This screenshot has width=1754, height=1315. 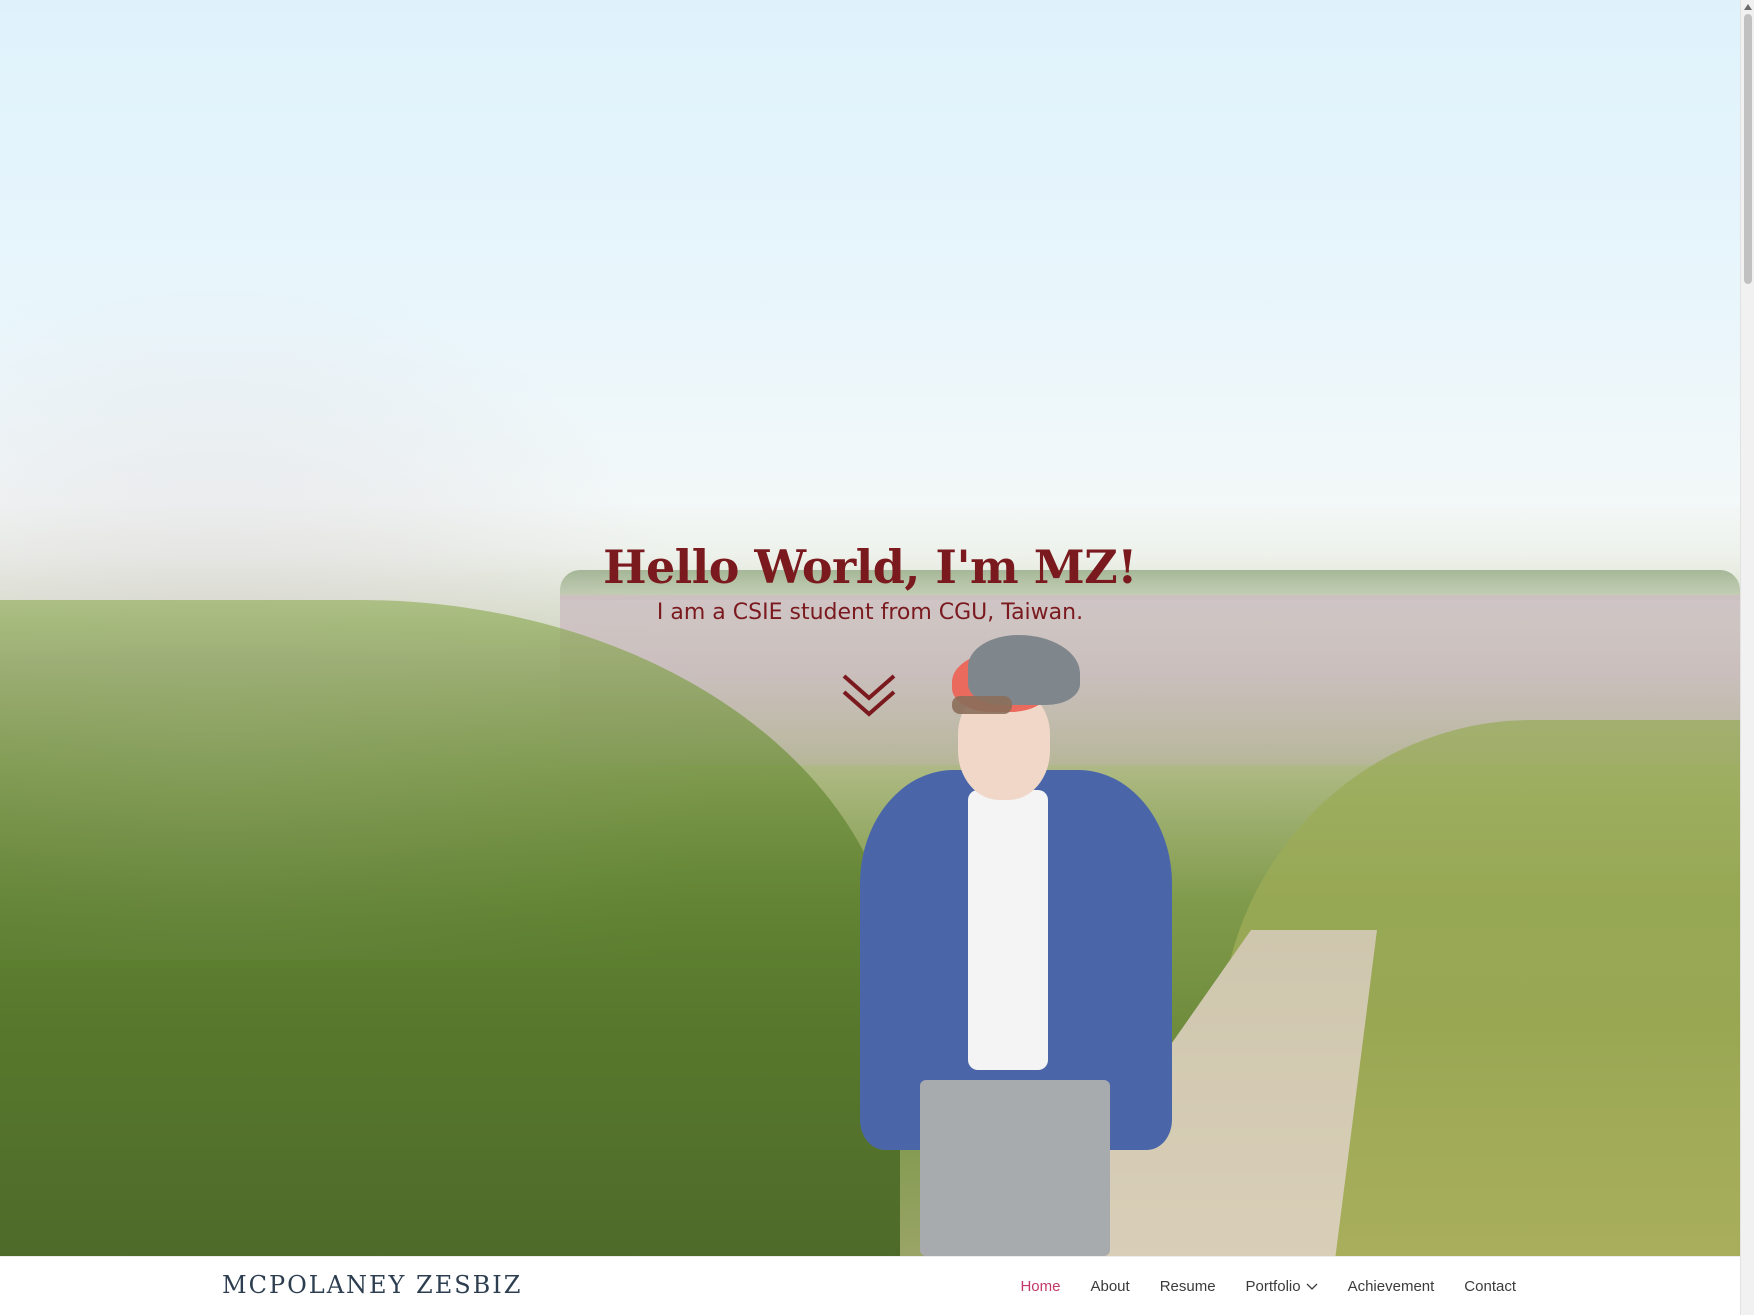 I want to click on scroll-down-button, so click(x=869, y=695).